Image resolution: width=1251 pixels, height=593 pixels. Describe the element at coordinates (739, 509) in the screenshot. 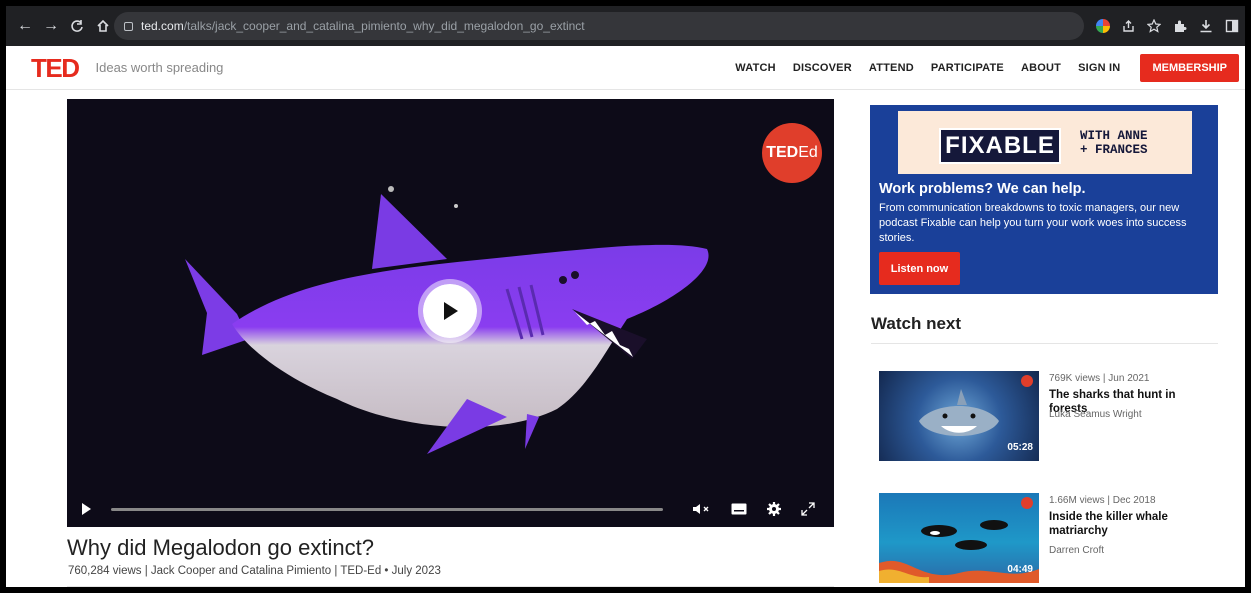

I see `captions-icon` at that location.